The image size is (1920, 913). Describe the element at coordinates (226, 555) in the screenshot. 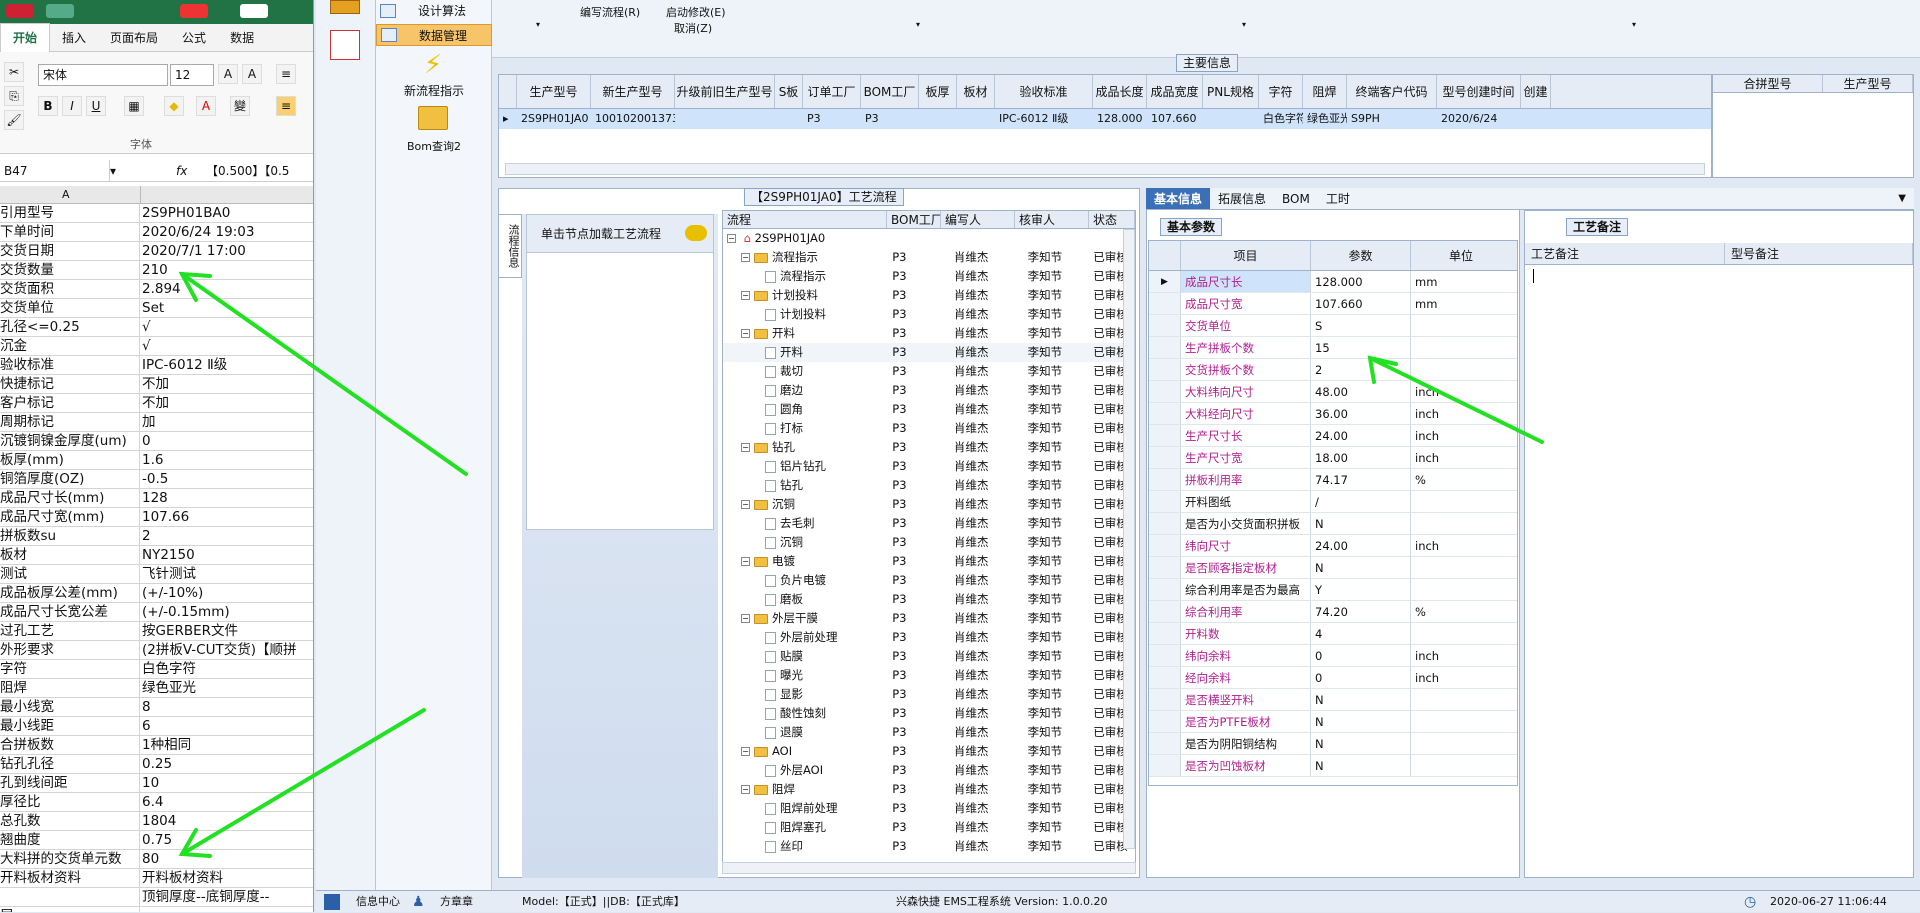

I see `cell-b: NY2150` at that location.